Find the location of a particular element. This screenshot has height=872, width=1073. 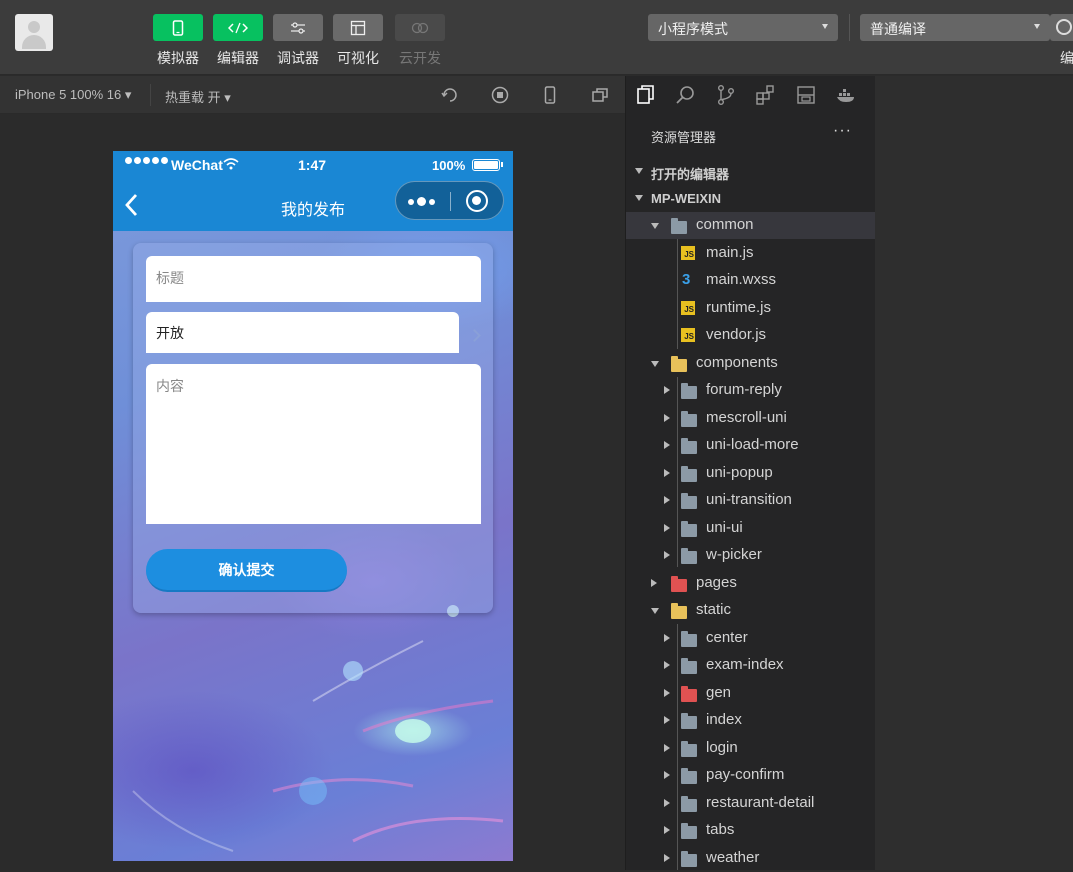

close-target-icon is located at coordinates (477, 201).